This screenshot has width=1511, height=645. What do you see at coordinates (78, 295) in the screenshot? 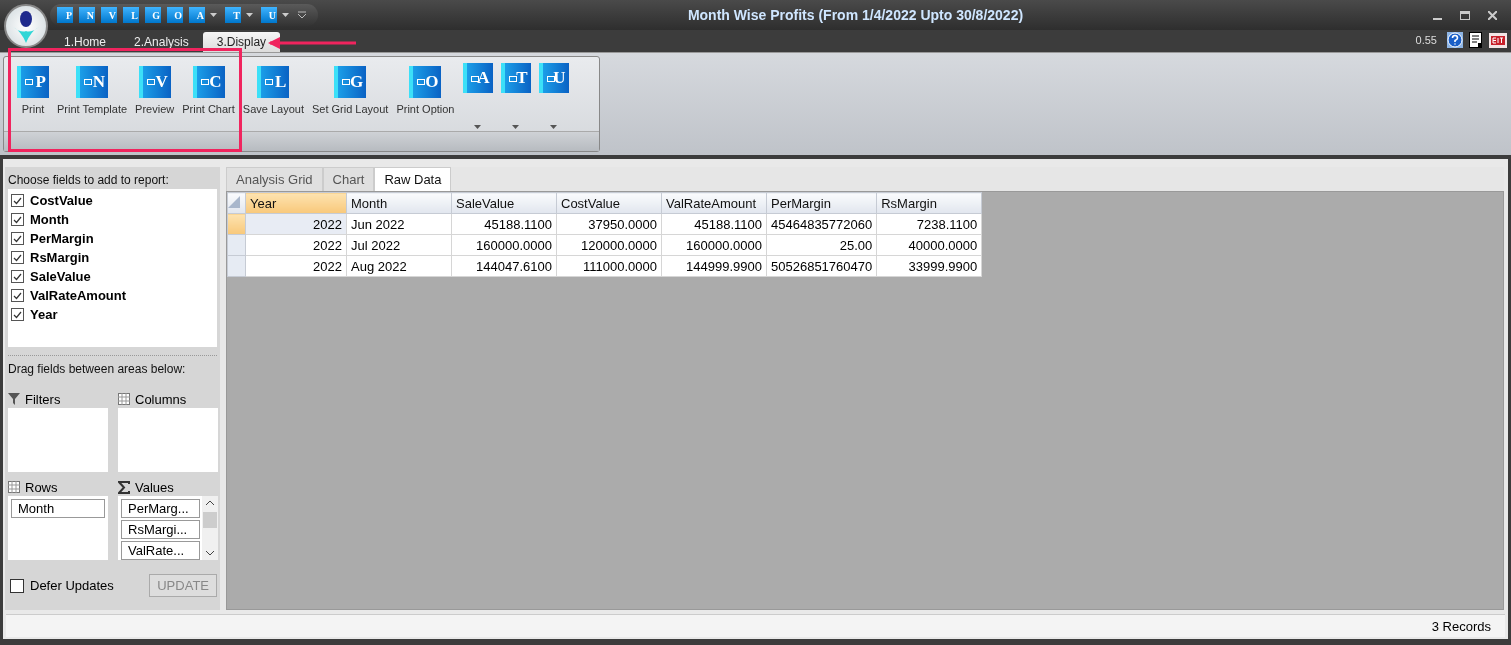
I see `field-label: ValRateAmount` at bounding box center [78, 295].